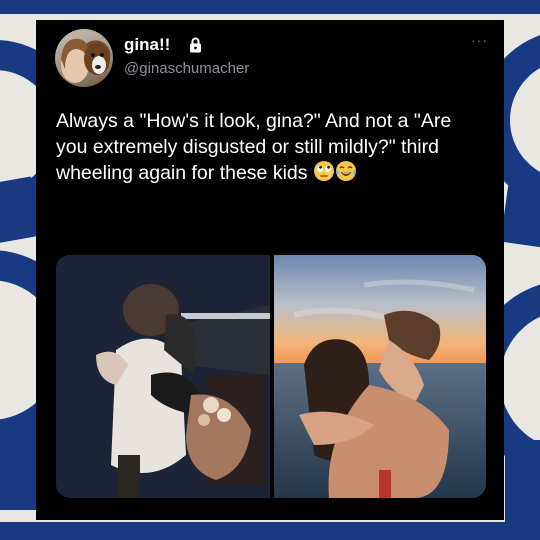 The height and width of the screenshot is (540, 540). I want to click on user-handle: @ginaschumacher, so click(186, 68).